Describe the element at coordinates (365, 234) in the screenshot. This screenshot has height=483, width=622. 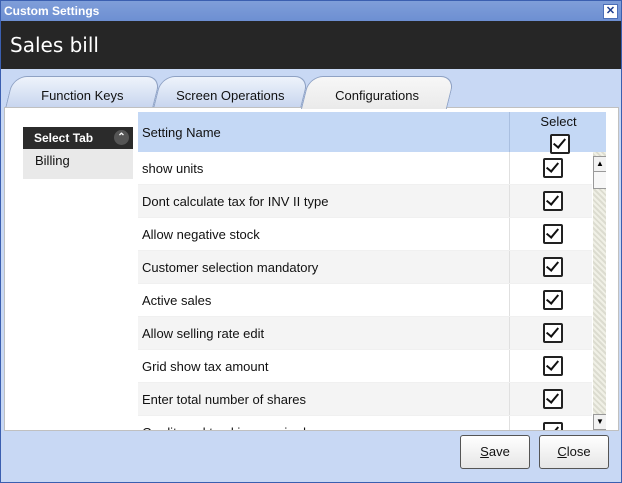
I see `table-row: Allow negative stock` at that location.